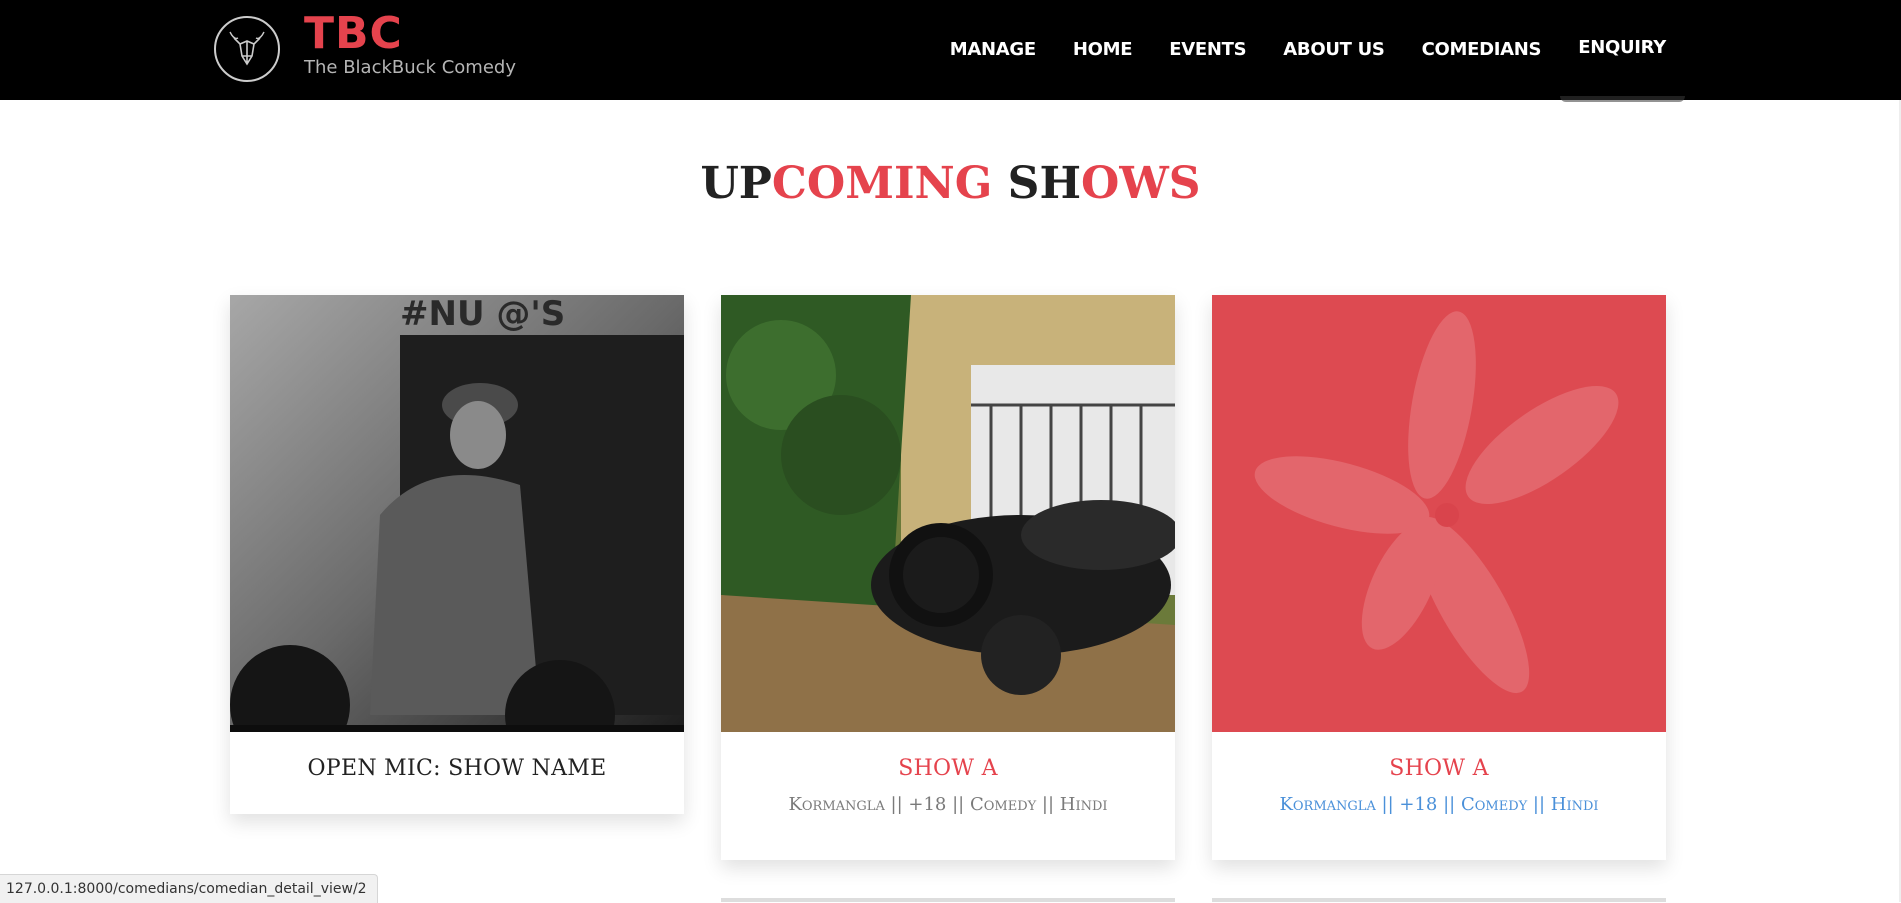 This screenshot has width=1901, height=903. I want to click on show-meta-link: Kormangla || +18 || Comedy || Hindi, so click(1439, 805).